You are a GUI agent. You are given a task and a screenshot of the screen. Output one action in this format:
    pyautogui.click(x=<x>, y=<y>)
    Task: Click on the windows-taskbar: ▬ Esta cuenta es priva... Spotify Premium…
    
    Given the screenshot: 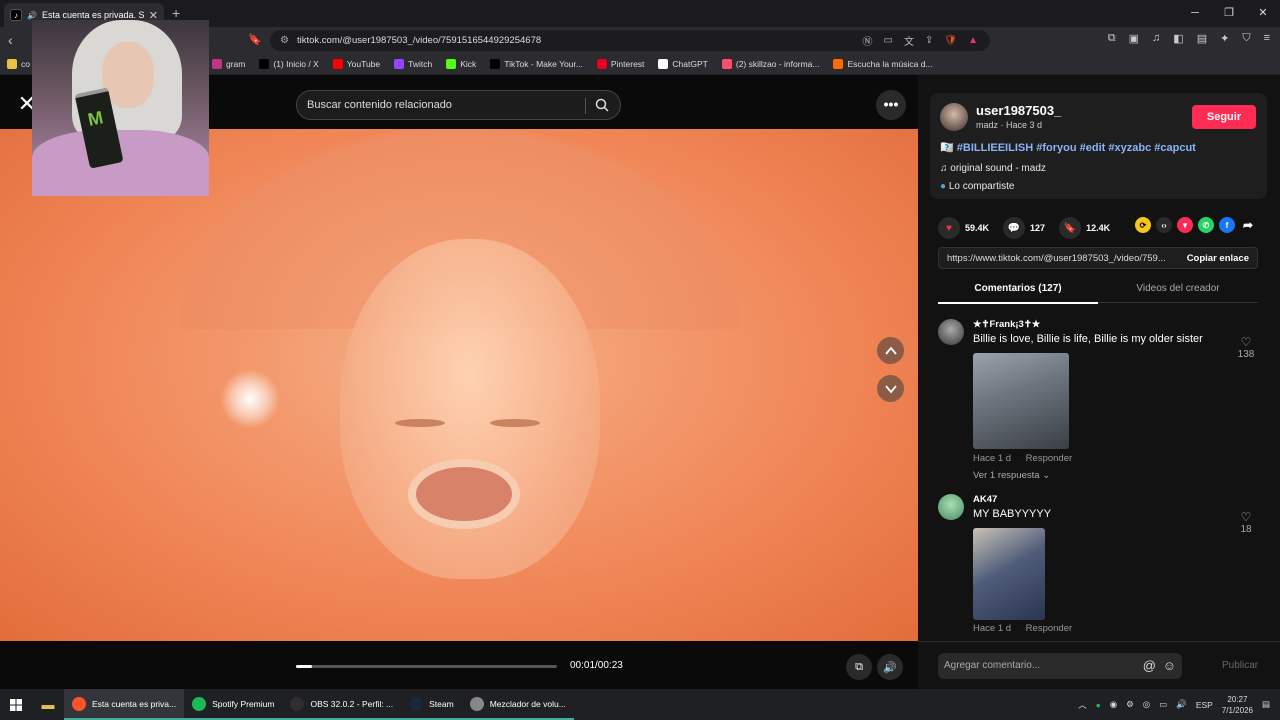 What is the action you would take?
    pyautogui.click(x=640, y=704)
    